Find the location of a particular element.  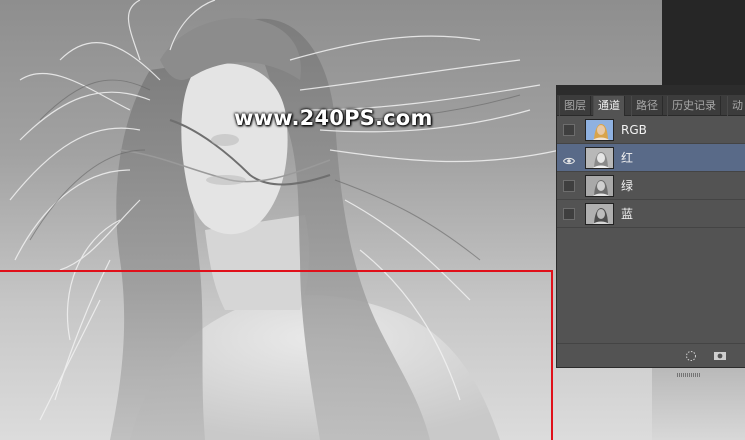

channel-name: RGB is located at coordinates (634, 130).